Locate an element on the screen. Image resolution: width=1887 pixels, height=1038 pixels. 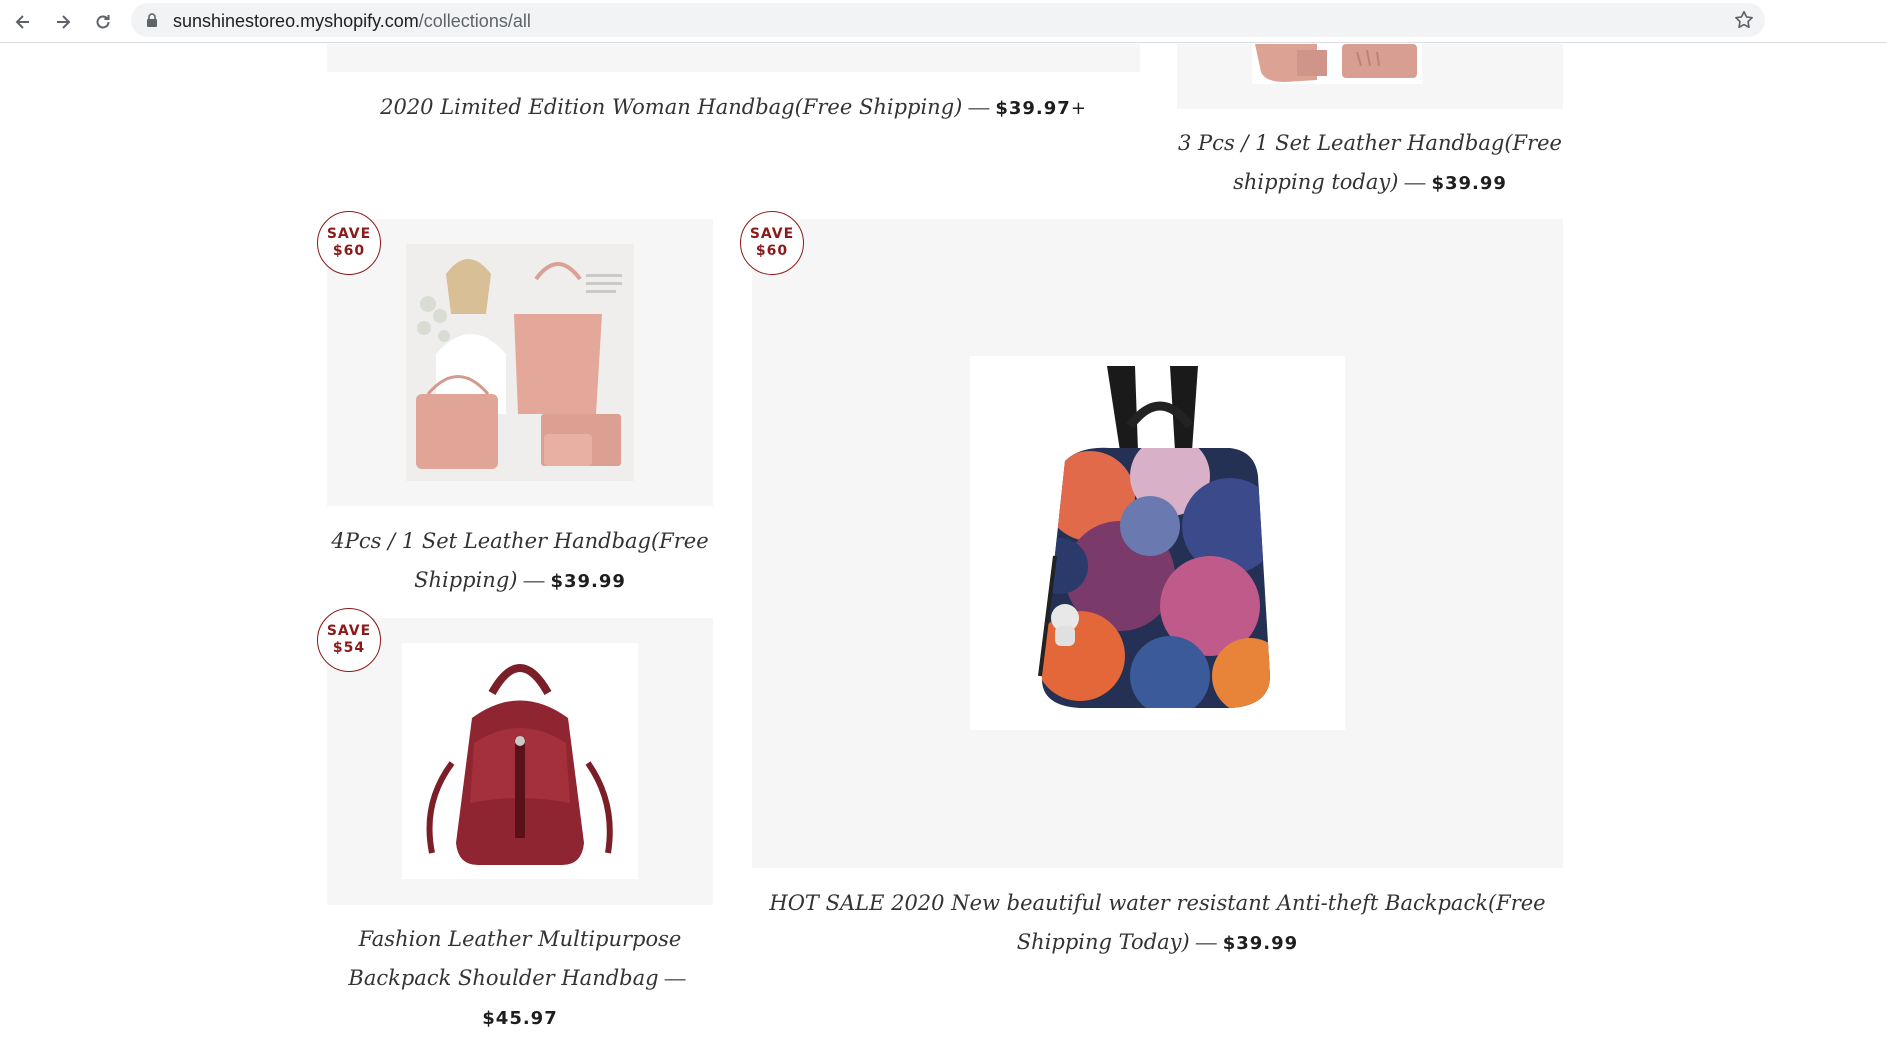
price-suffix: + is located at coordinates (1078, 108).